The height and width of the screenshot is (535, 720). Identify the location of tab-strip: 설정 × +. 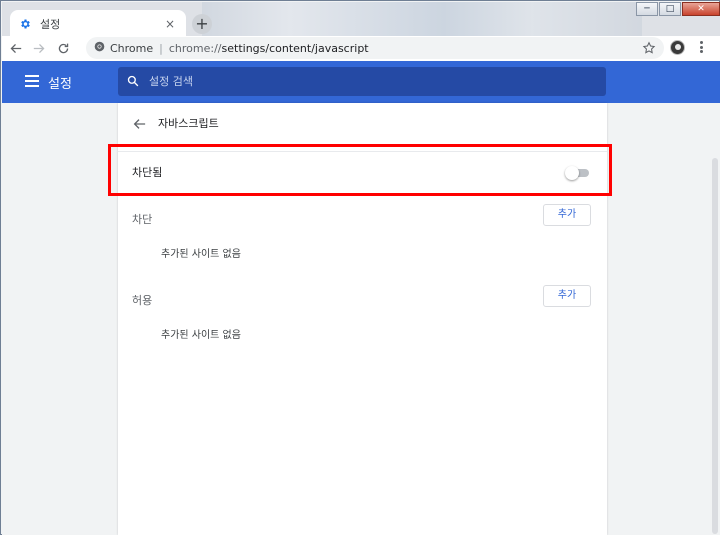
(361, 19).